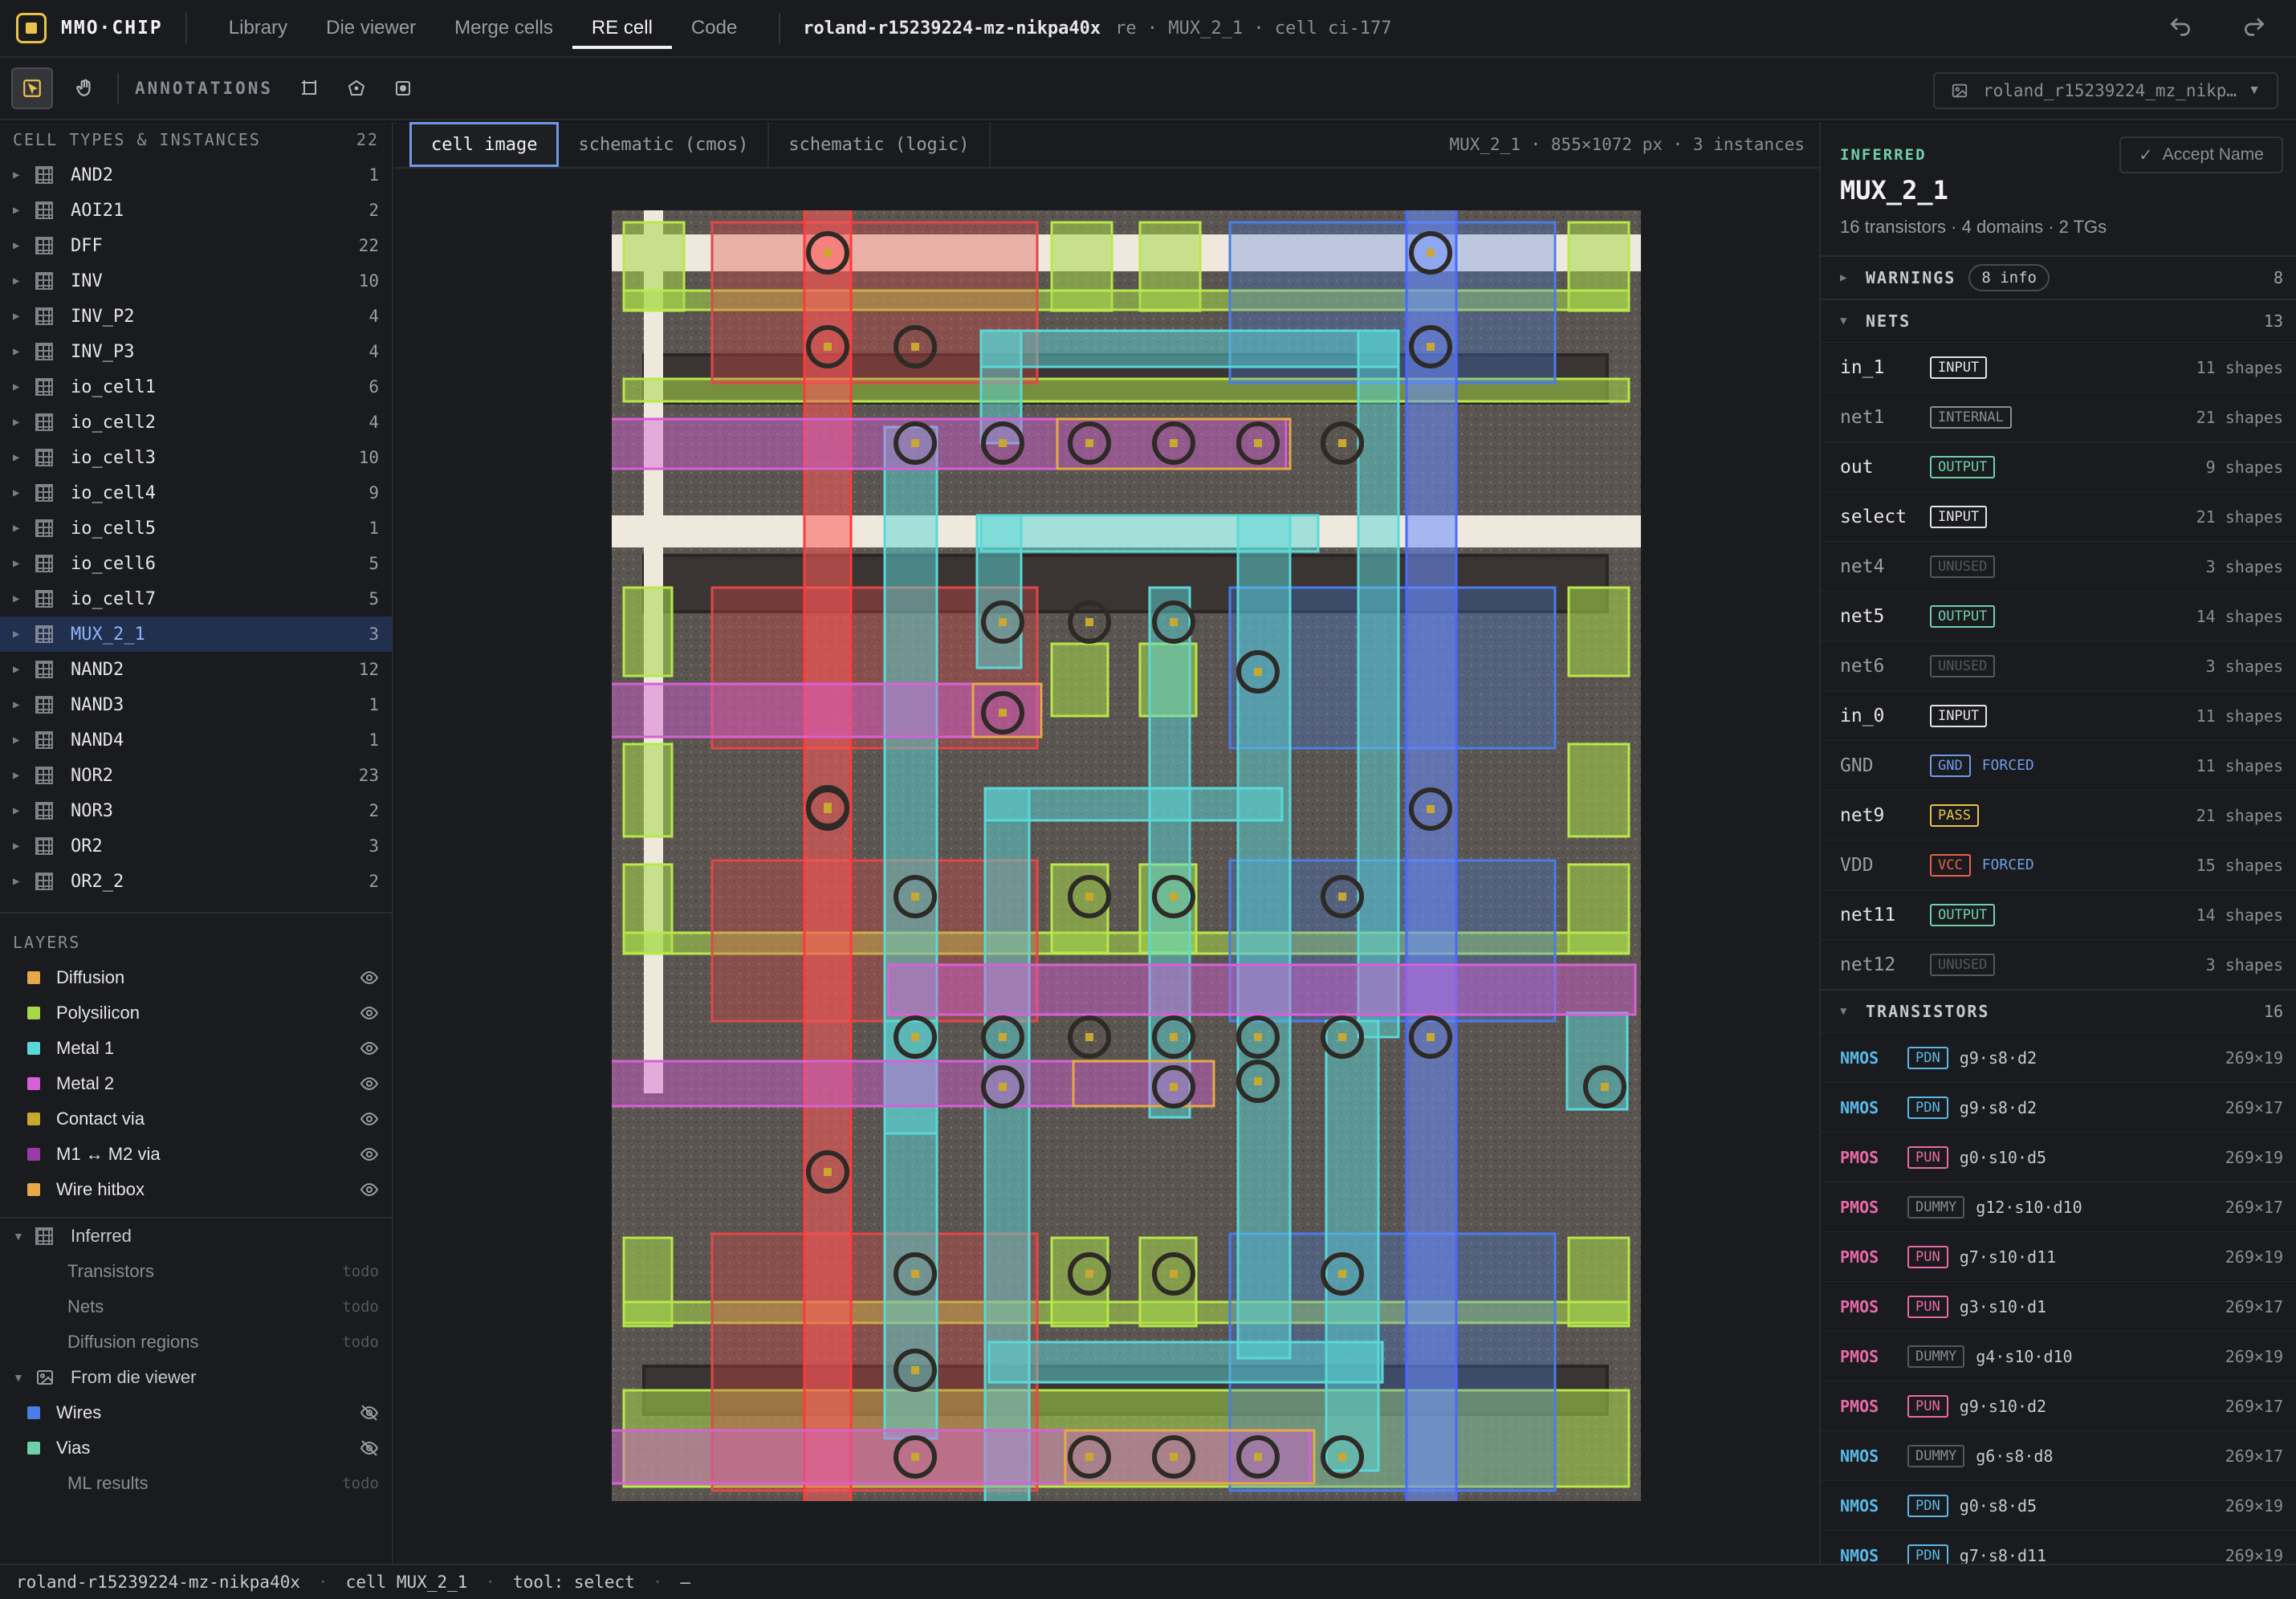 The width and height of the screenshot is (2296, 1599). I want to click on cell-type-item: ▶ io_cell6 5, so click(196, 563).